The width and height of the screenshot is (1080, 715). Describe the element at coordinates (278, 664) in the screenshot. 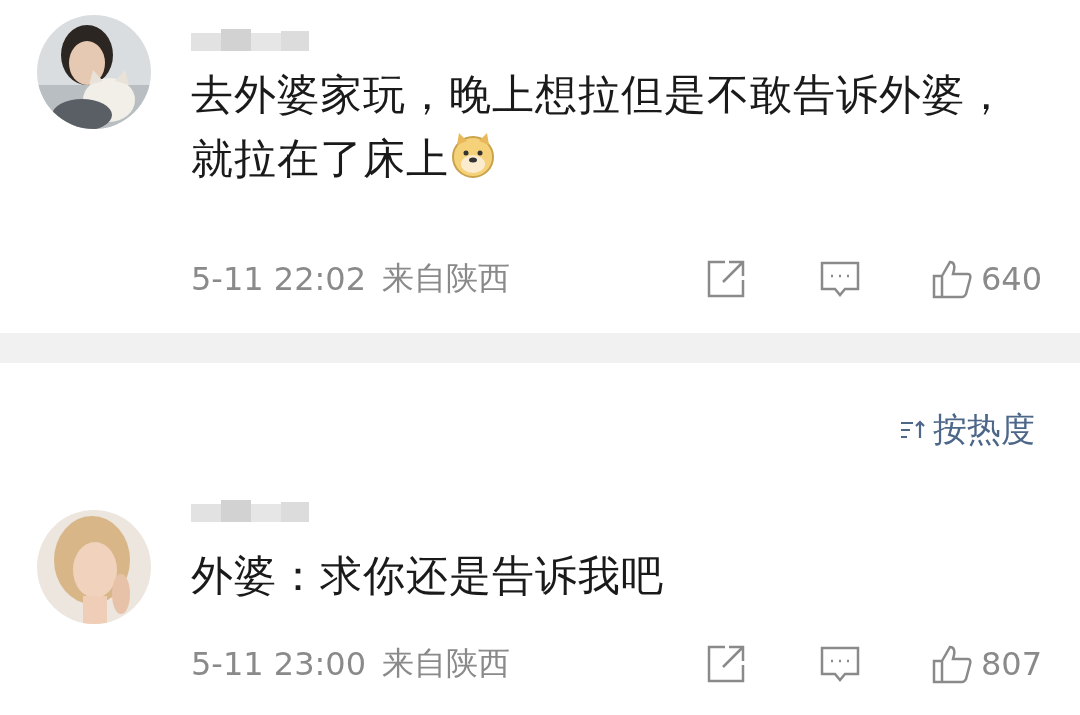

I see `comment-time: 5-11 23:00` at that location.